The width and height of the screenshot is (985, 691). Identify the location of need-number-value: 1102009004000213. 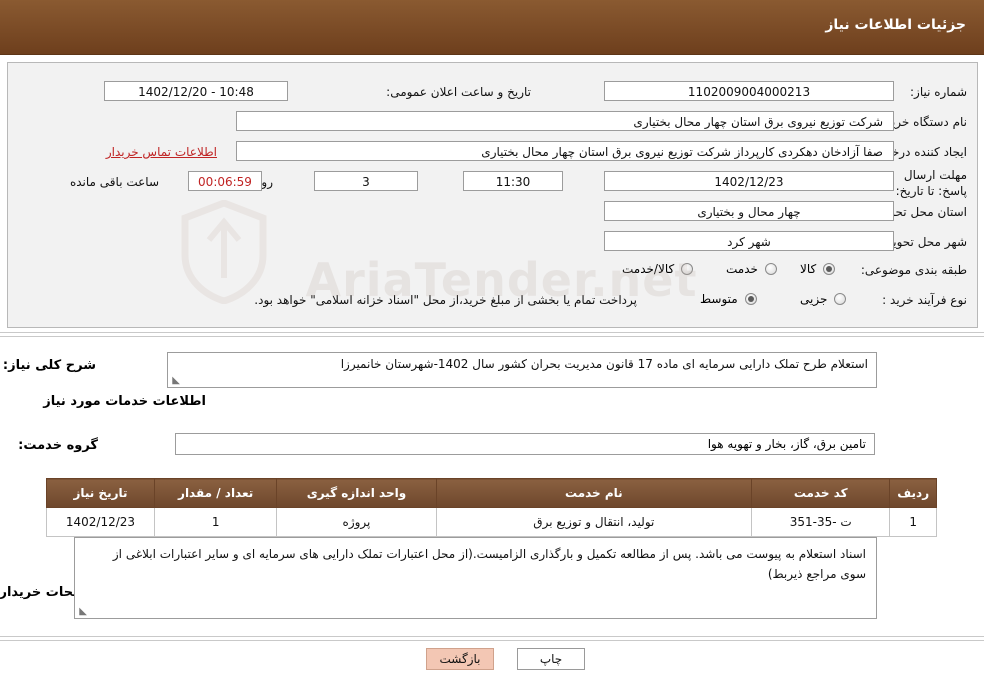
(750, 91).